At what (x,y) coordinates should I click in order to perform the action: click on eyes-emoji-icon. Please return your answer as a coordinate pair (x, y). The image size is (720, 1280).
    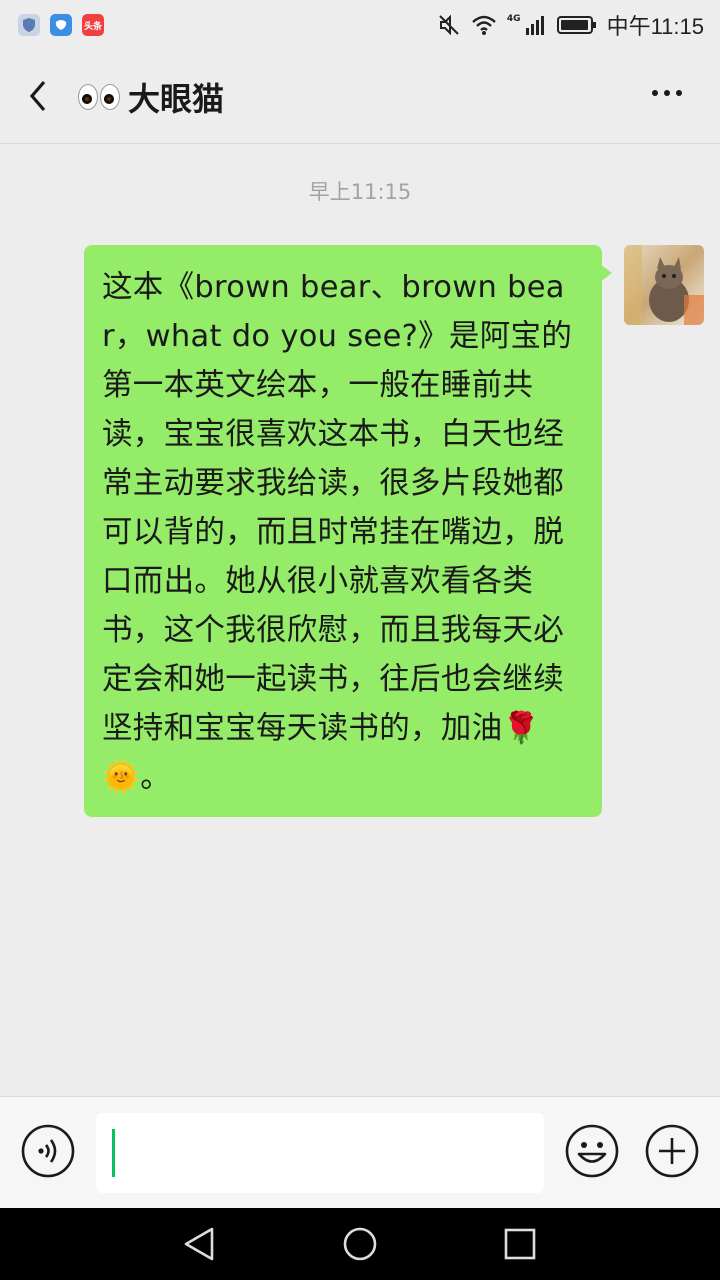
    Looking at the image, I should click on (99, 97).